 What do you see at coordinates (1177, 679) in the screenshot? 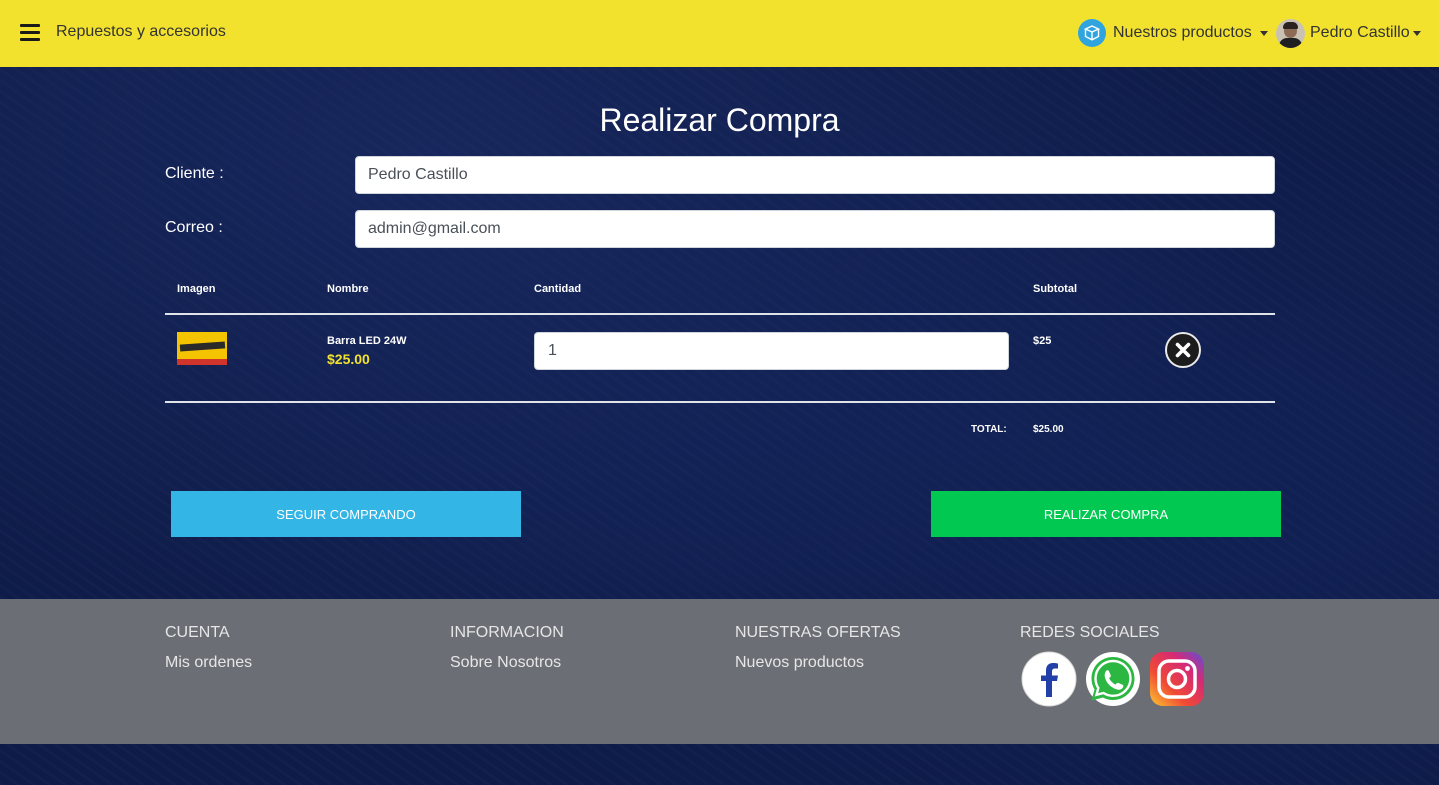
I see `instagram-icon` at bounding box center [1177, 679].